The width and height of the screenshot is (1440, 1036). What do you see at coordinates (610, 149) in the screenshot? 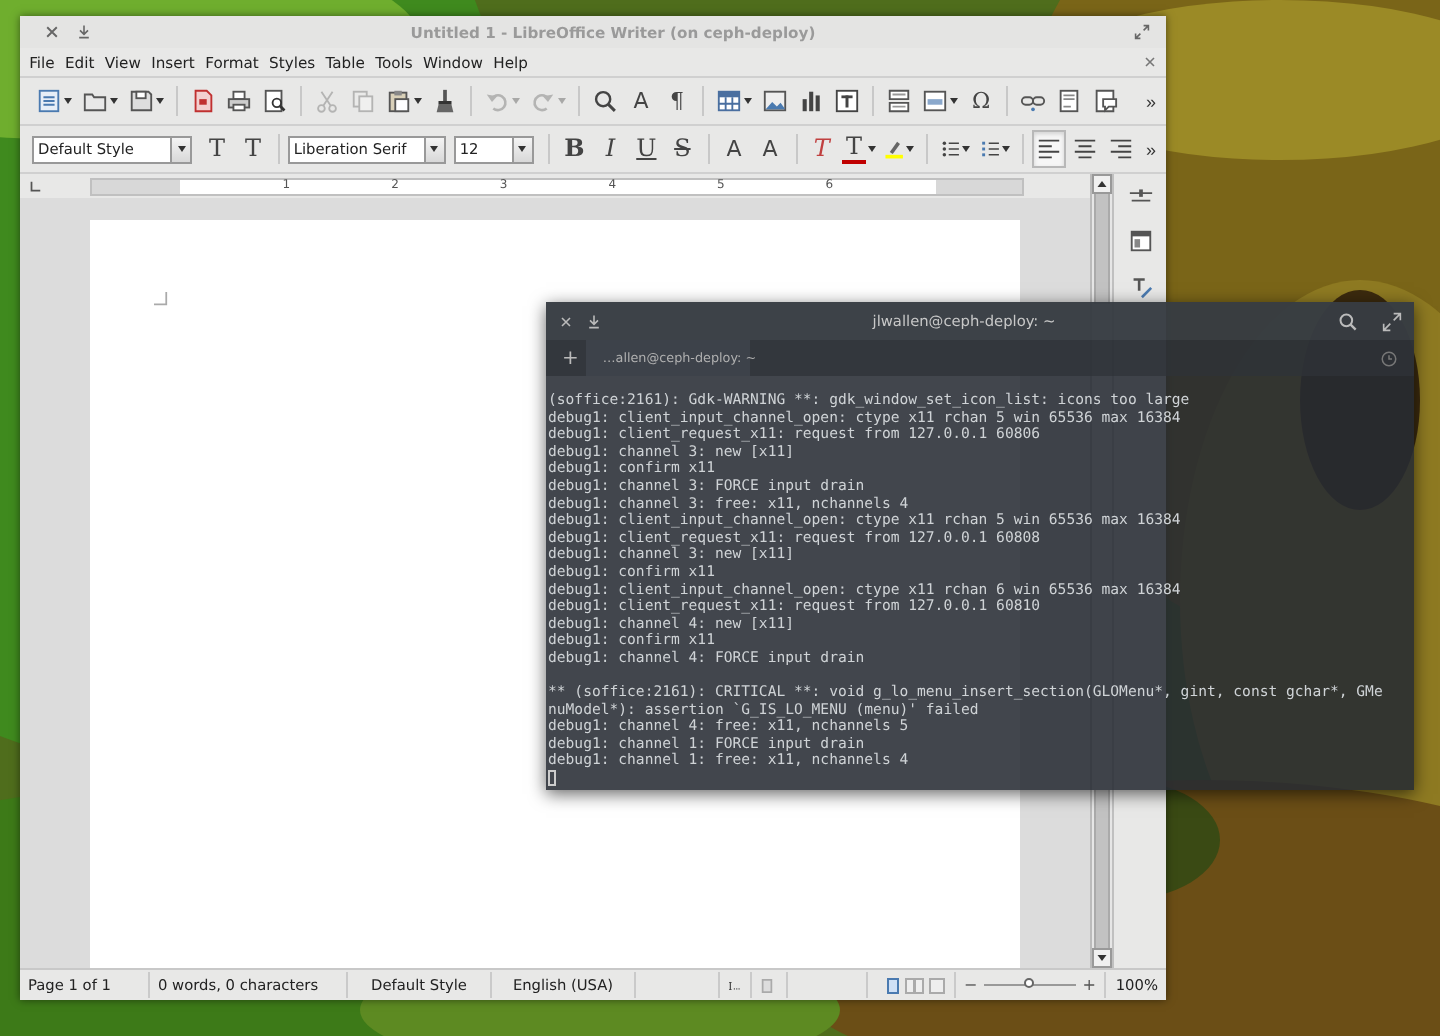
I see `italic-button: I` at bounding box center [610, 149].